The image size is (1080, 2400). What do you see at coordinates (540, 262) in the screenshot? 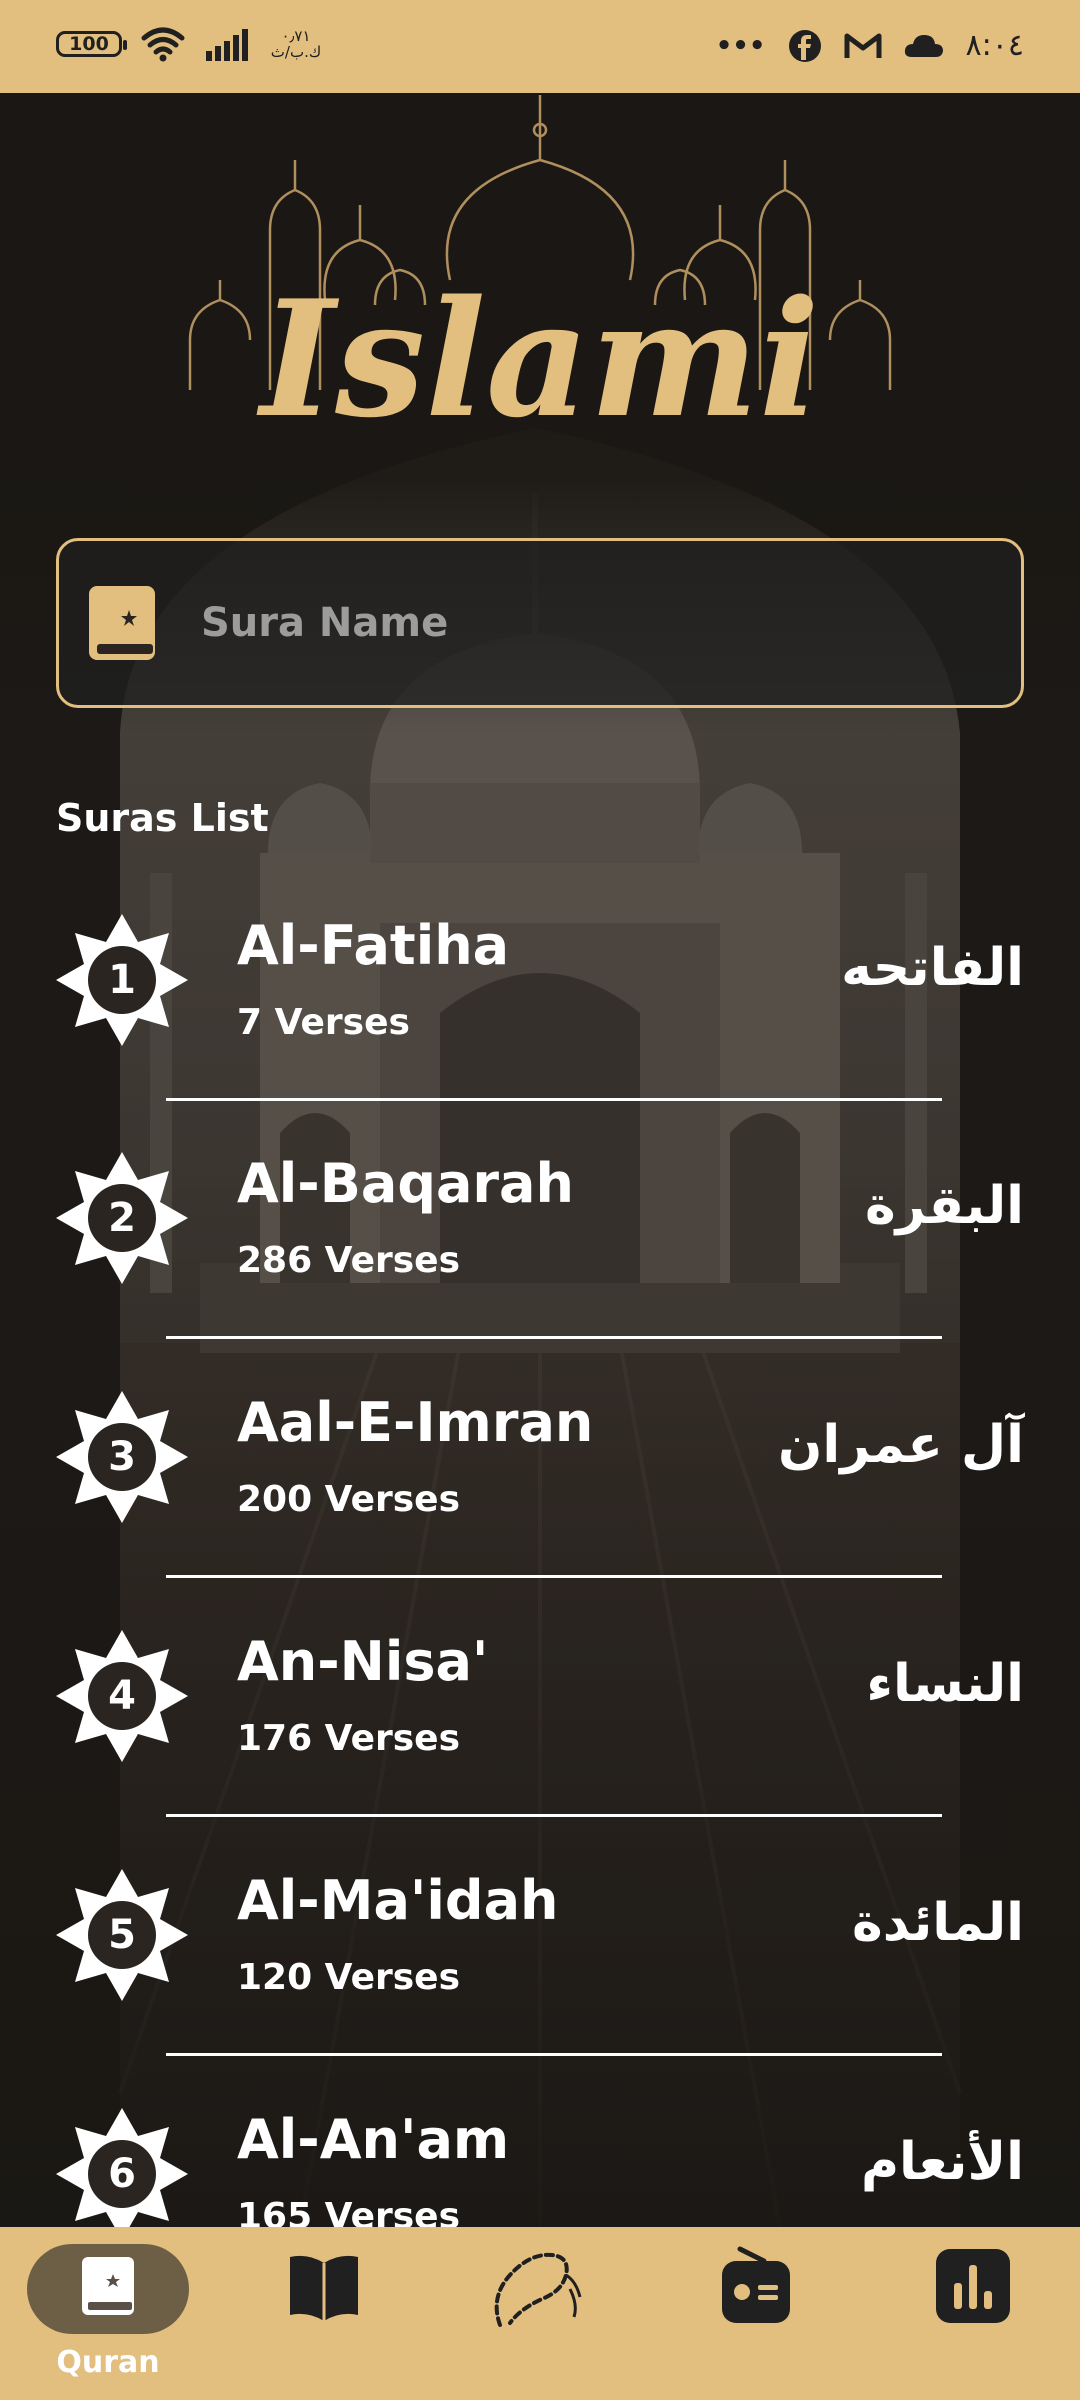
I see `app-logo: Islami` at bounding box center [540, 262].